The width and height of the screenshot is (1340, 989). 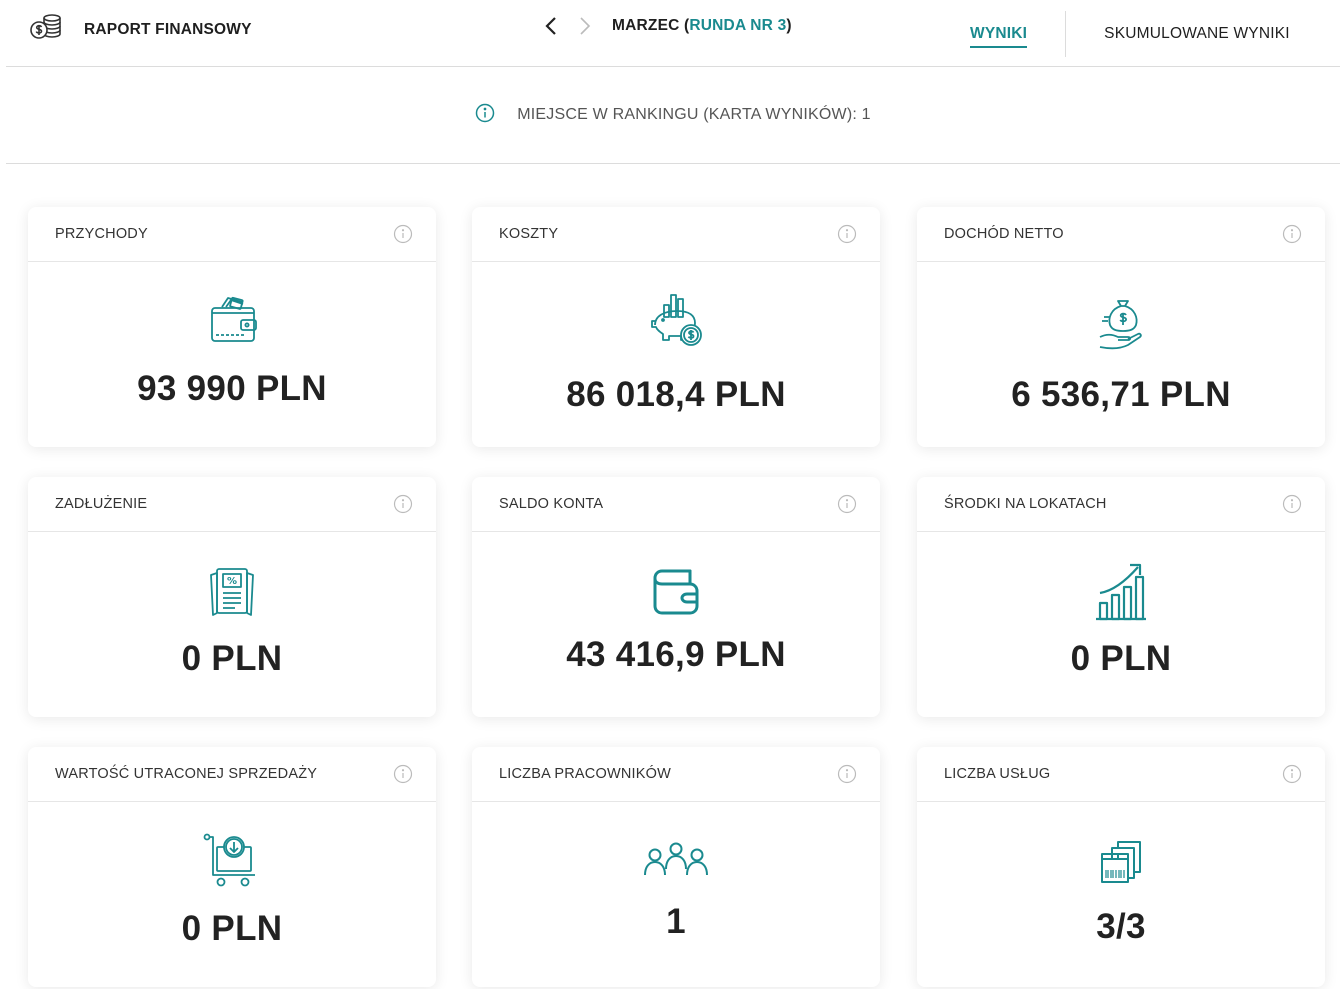 What do you see at coordinates (676, 322) in the screenshot?
I see `piggy-bank-chart-icon` at bounding box center [676, 322].